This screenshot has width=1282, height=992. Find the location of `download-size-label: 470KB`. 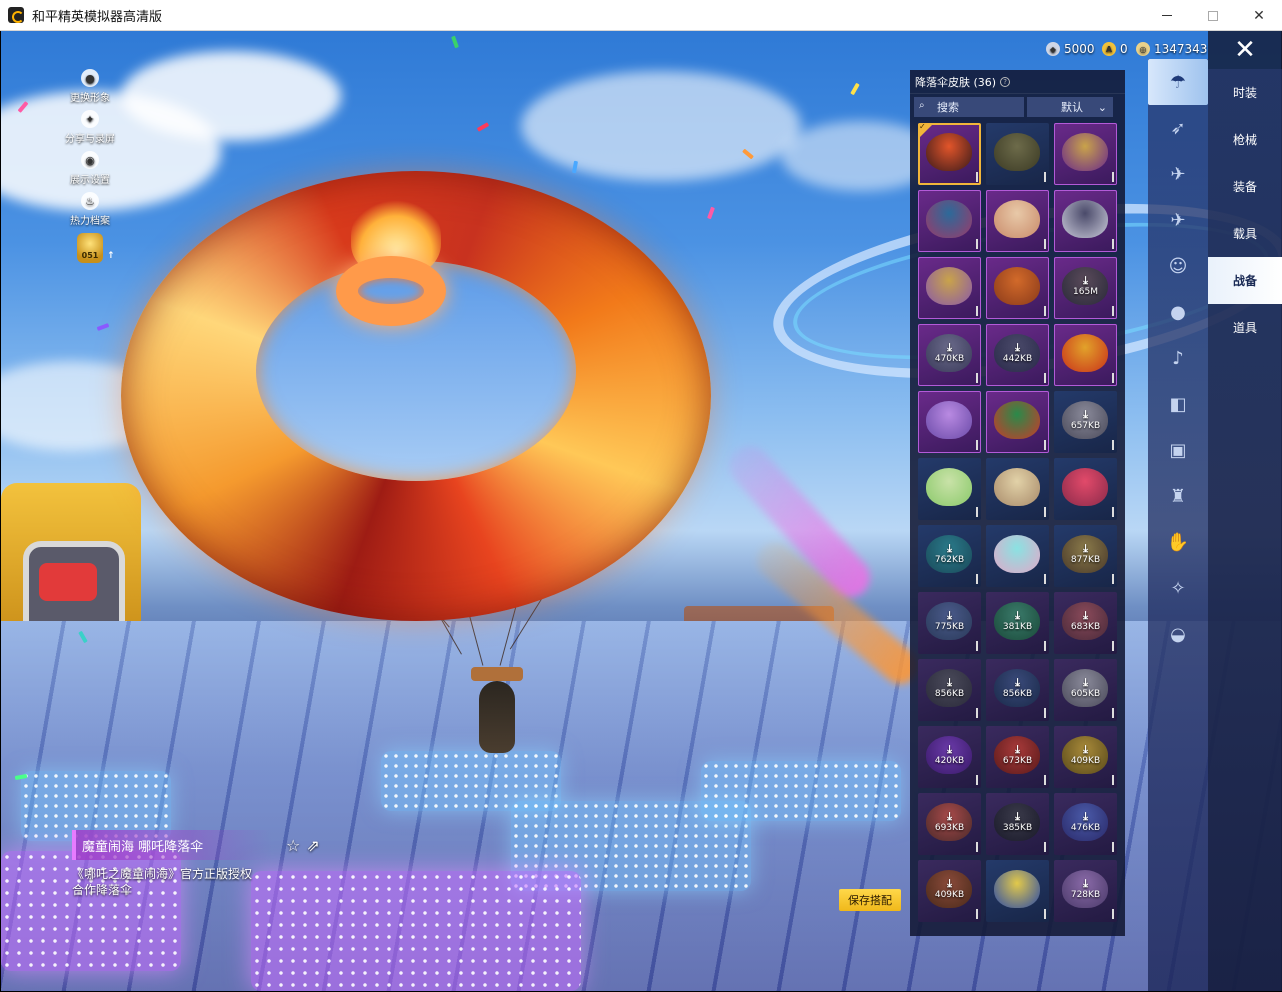

download-size-label: 470KB is located at coordinates (949, 359).